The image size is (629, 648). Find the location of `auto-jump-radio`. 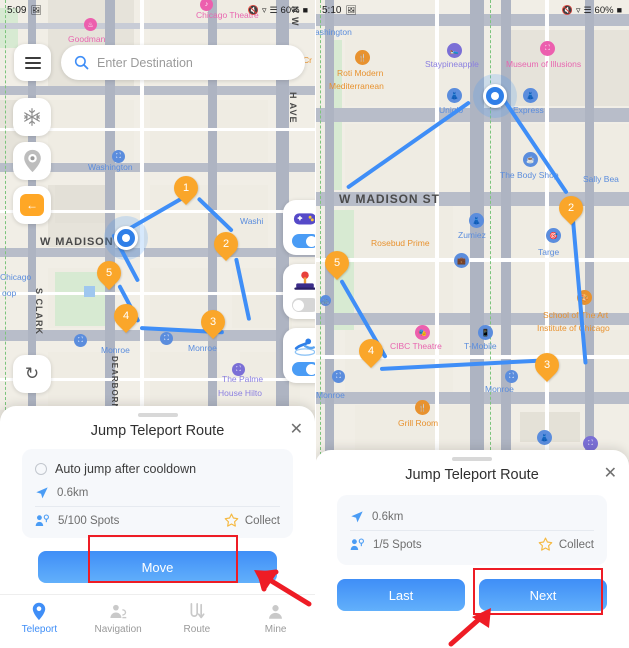

auto-jump-radio is located at coordinates (41, 469).